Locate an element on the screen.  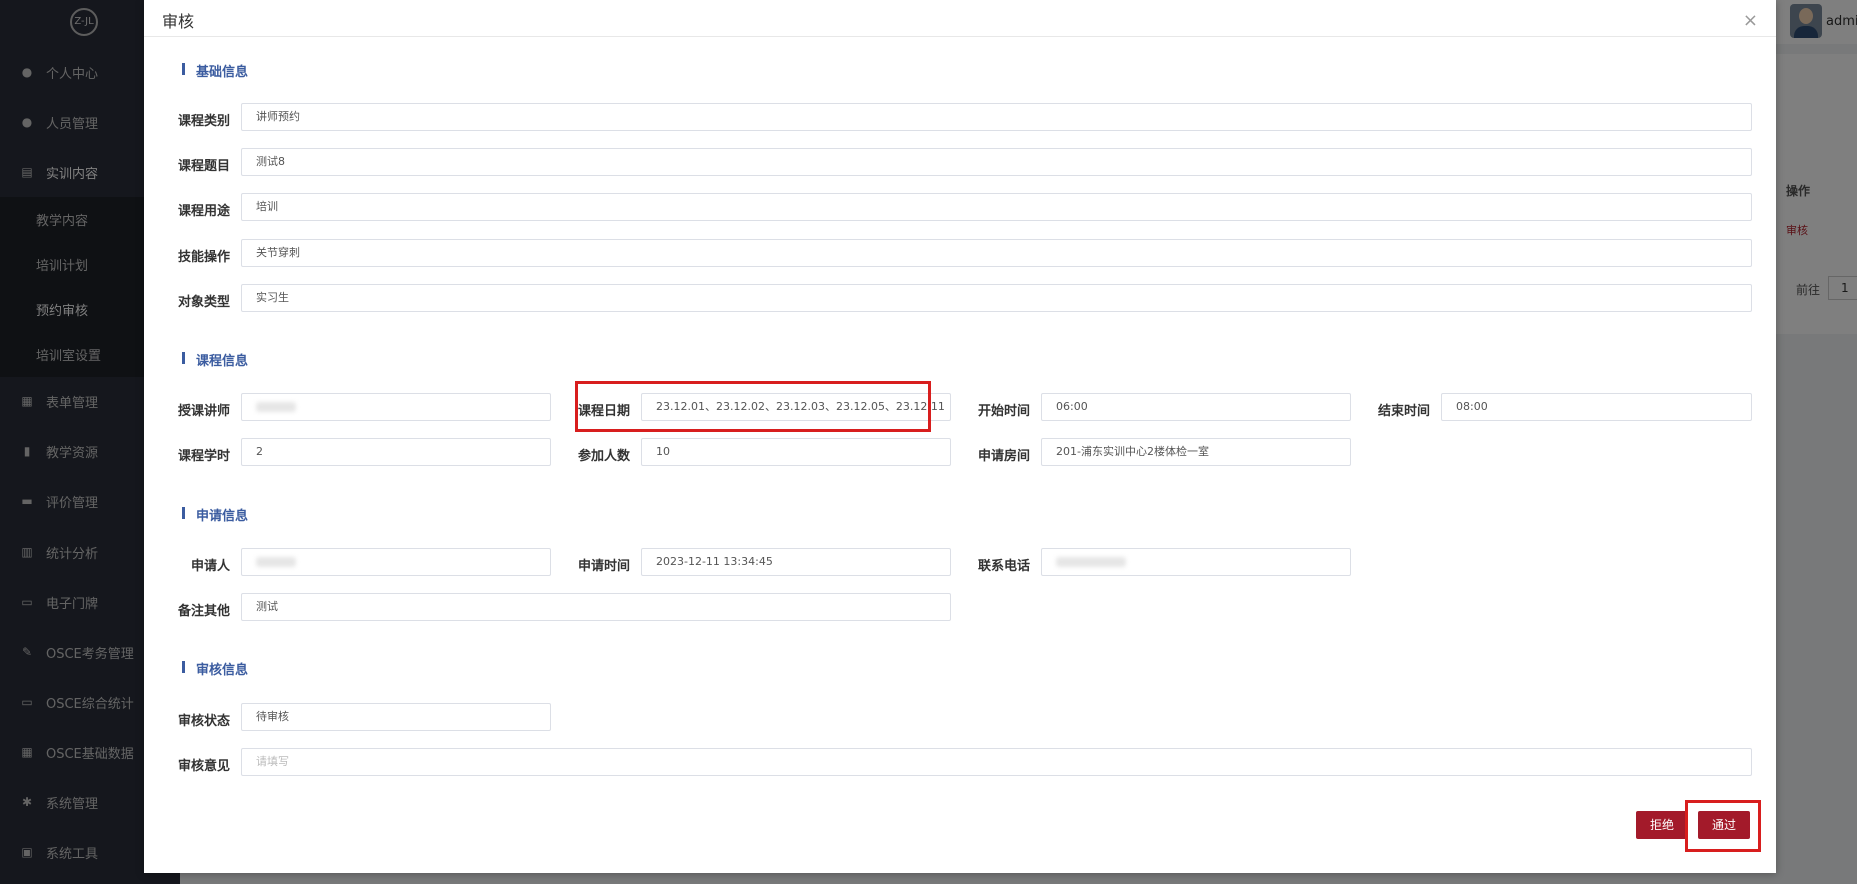
teacher-label: 授课讲师 is located at coordinates (203, 411).